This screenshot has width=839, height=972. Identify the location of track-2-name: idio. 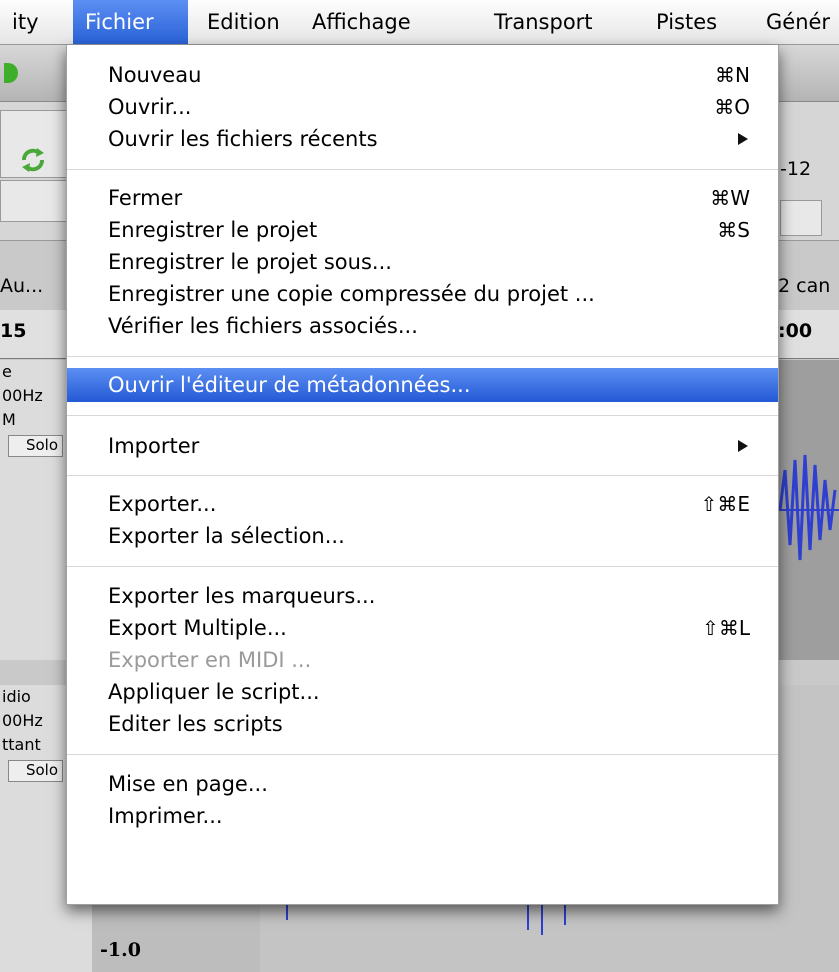
(16, 696).